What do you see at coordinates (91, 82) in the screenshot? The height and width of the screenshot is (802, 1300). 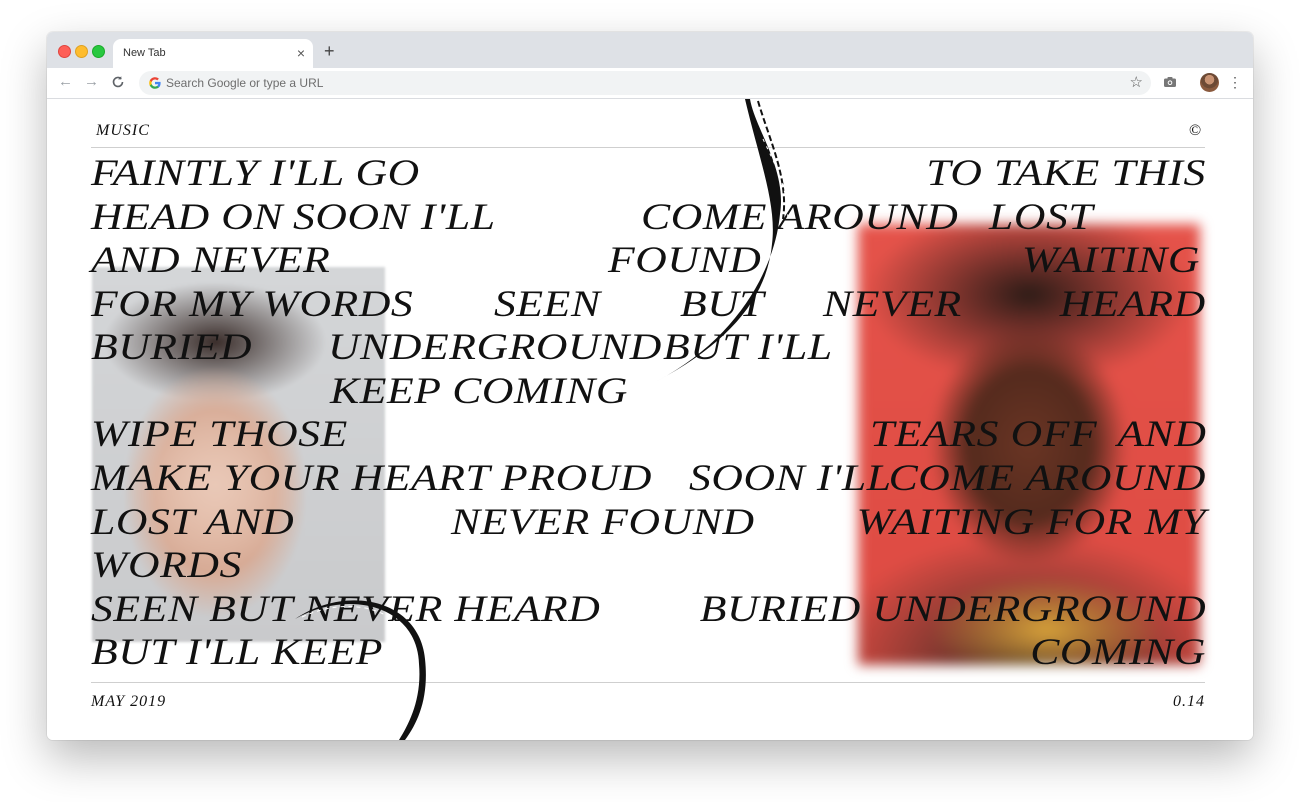 I see `forward-icon: →` at bounding box center [91, 82].